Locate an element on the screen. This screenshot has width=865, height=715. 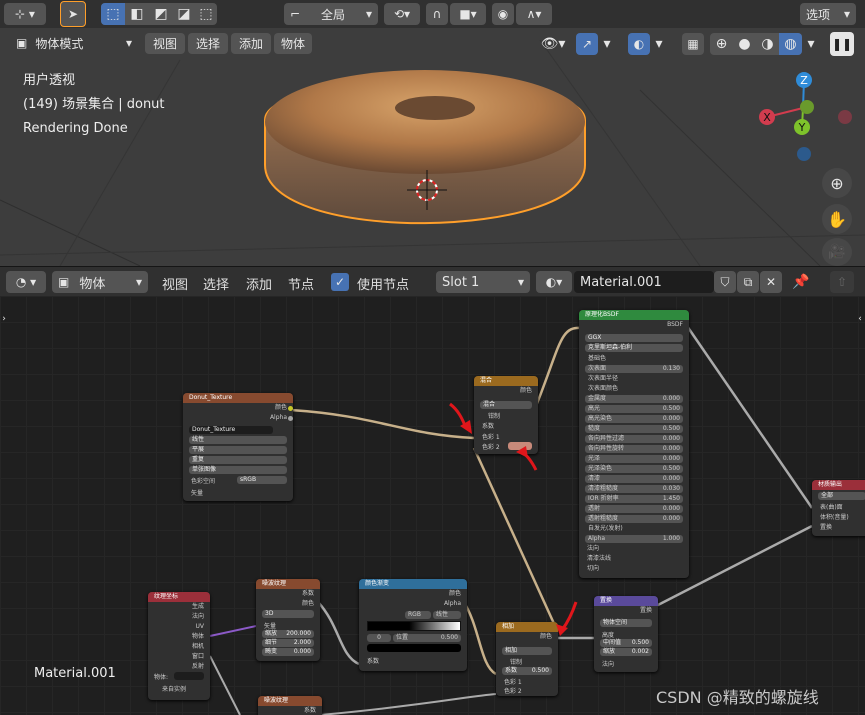
material-label: Material.001 is located at coordinates (75, 673).